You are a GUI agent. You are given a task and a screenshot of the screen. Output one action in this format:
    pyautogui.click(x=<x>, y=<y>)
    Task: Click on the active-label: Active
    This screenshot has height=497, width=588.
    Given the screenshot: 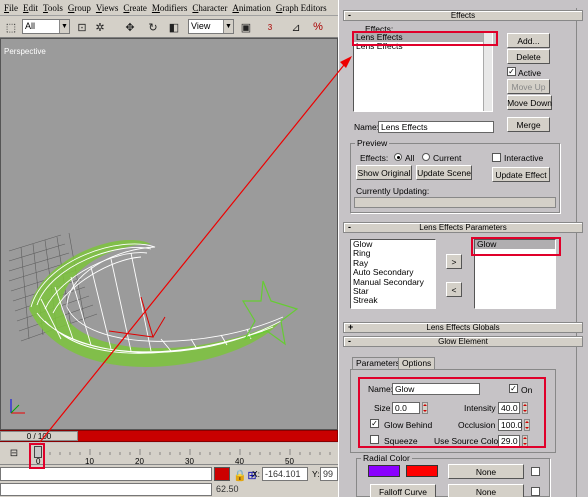 What is the action you would take?
    pyautogui.click(x=530, y=73)
    